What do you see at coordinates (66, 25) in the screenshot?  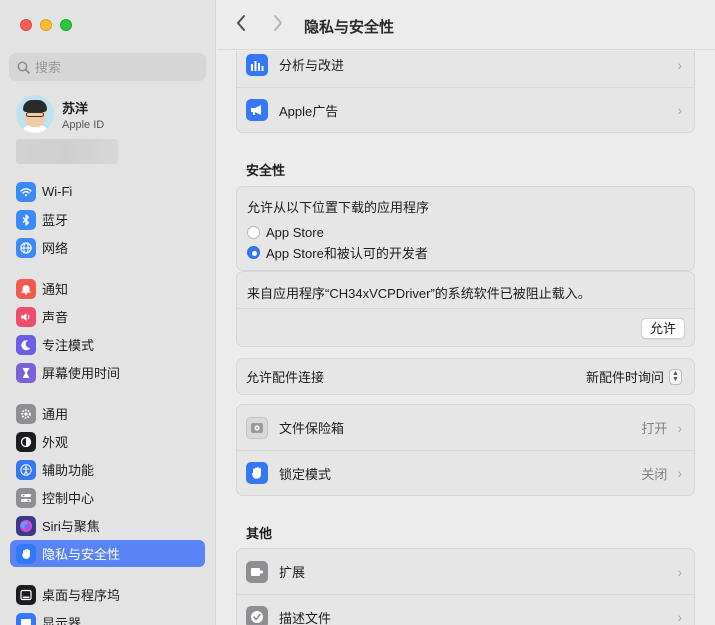 I see `zoom-window-button` at bounding box center [66, 25].